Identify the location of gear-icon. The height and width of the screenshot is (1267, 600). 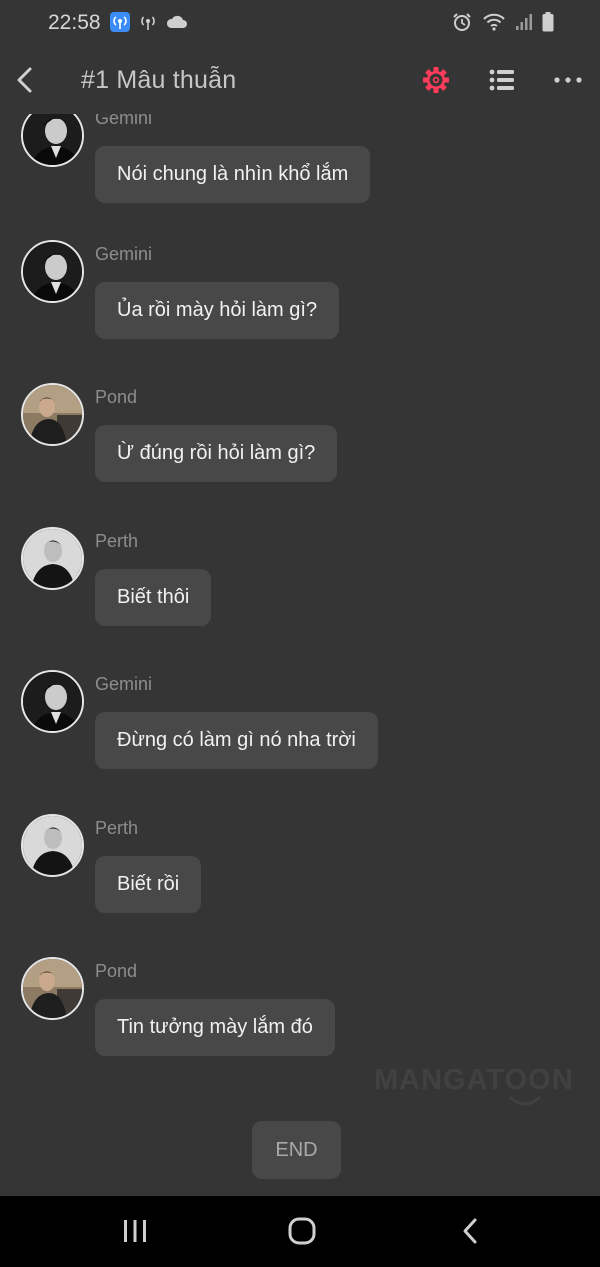
(436, 80).